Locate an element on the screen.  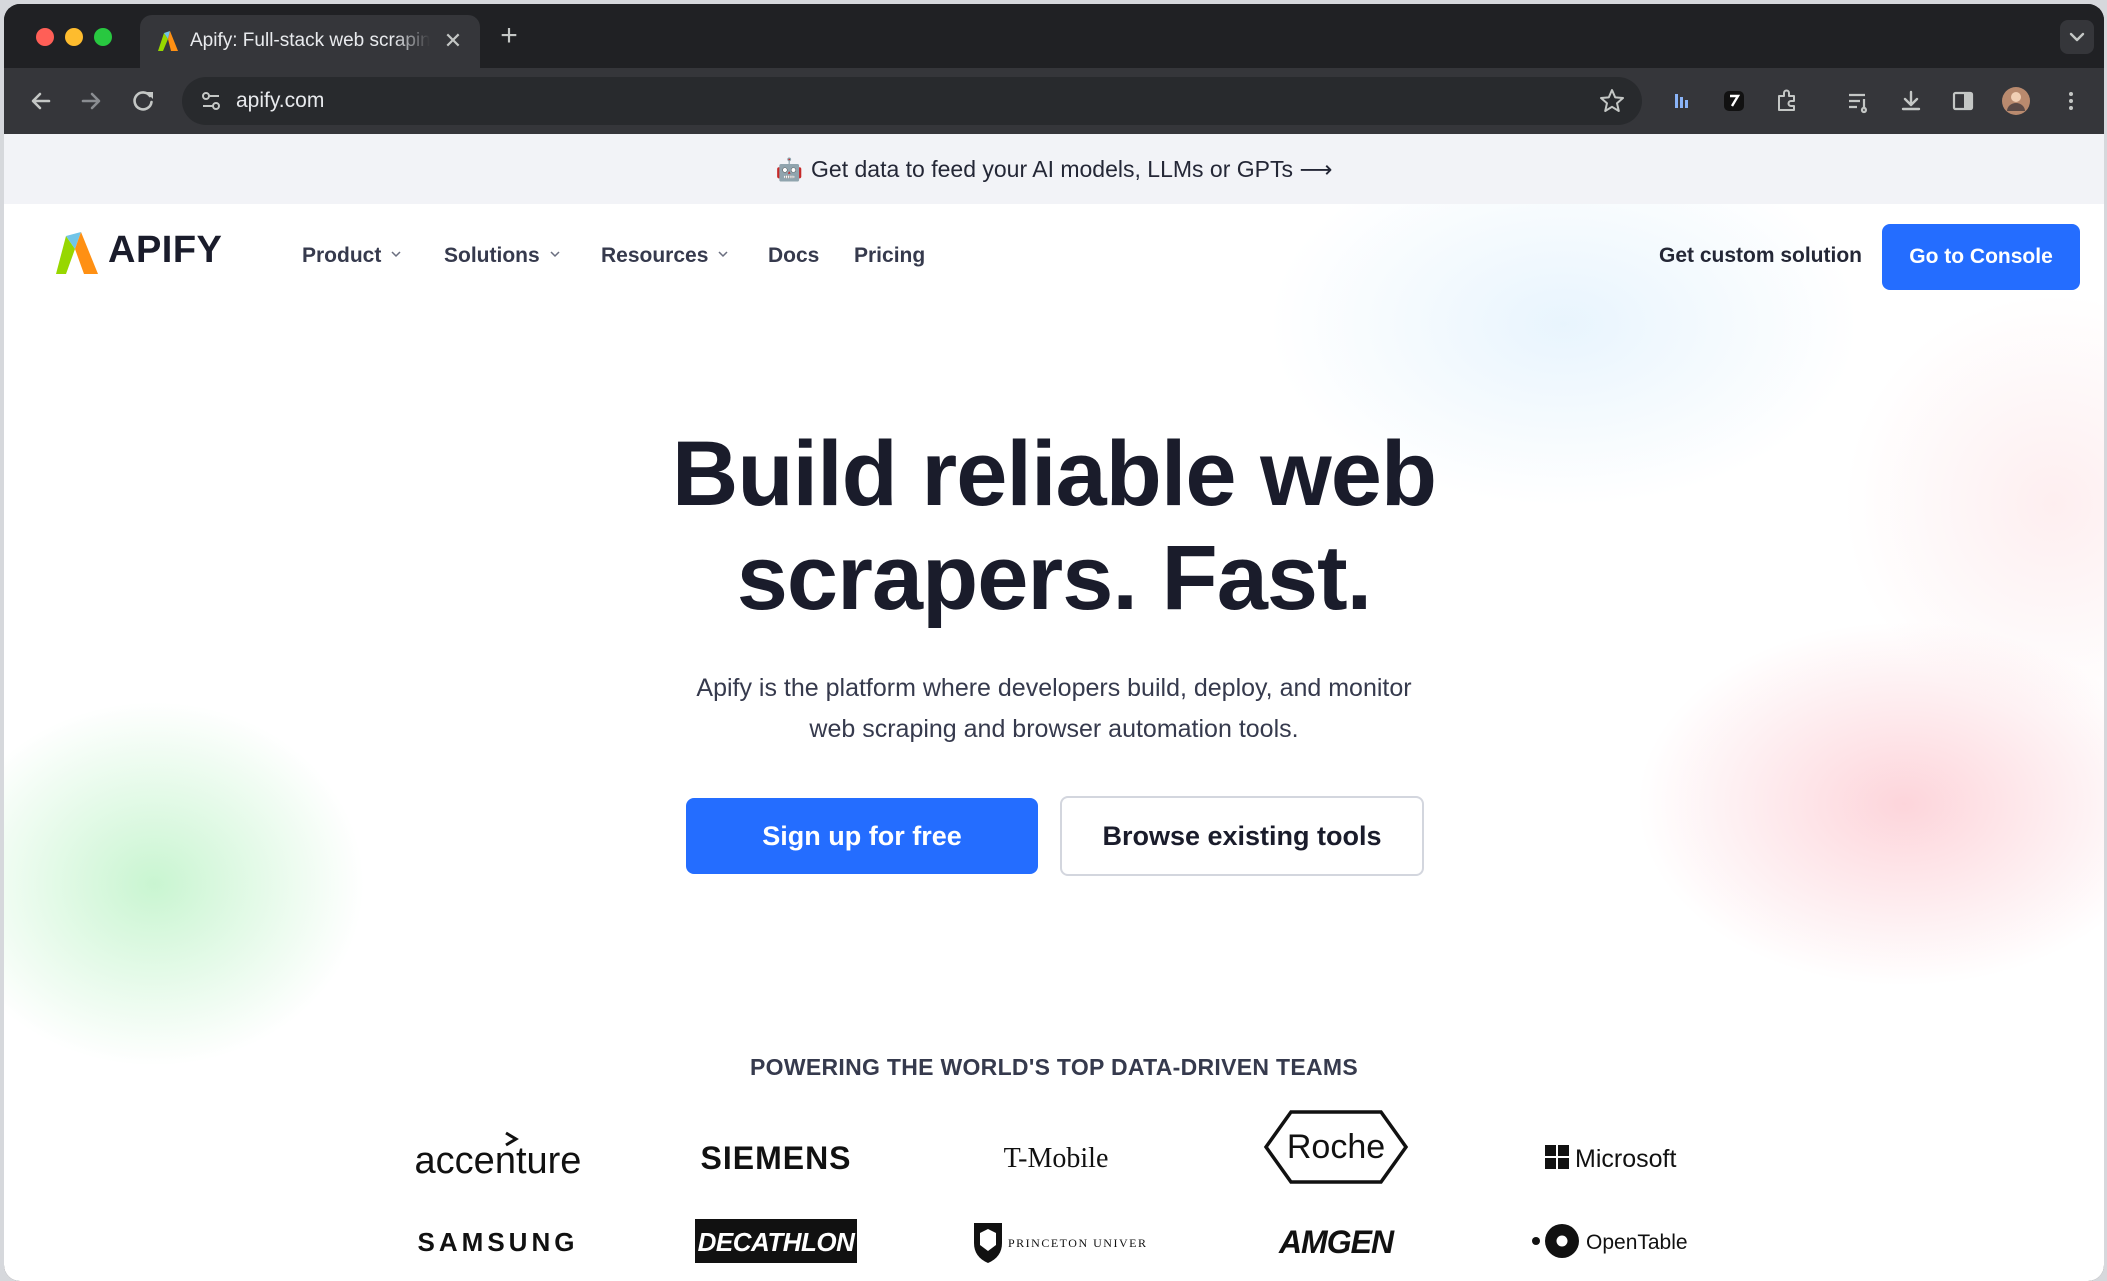
decathlon-logo-text: DECATHLON is located at coordinates (777, 1242).